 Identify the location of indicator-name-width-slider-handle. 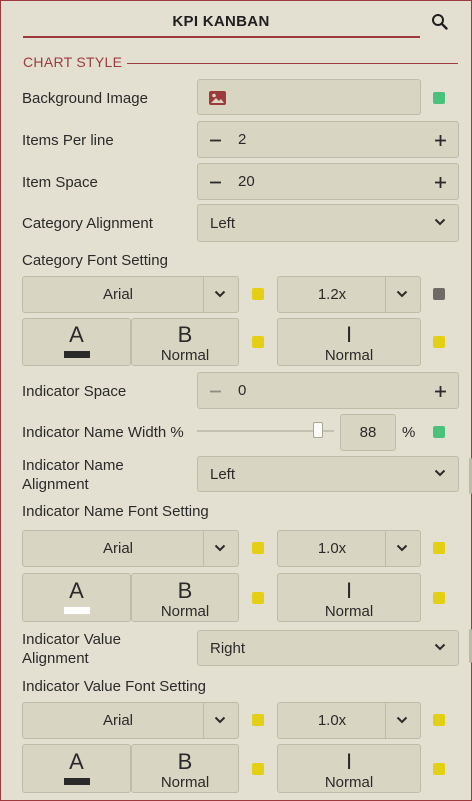
(318, 430).